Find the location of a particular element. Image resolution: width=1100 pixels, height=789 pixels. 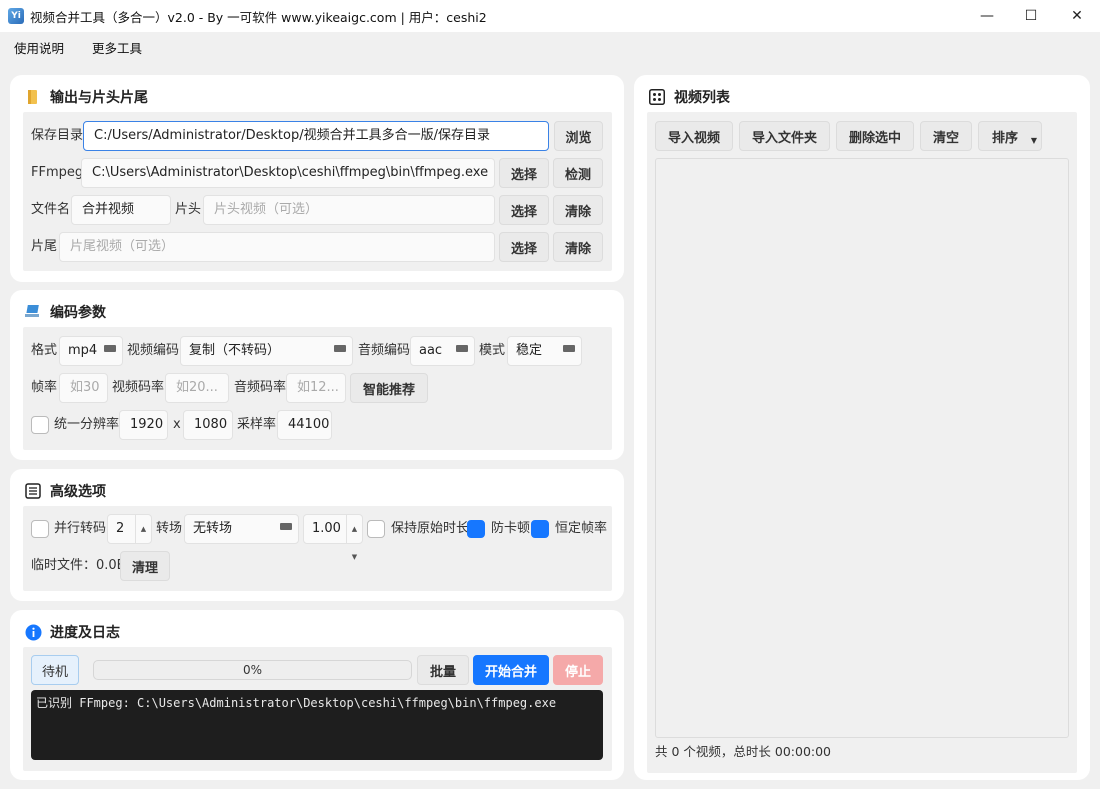

outro-clear-button: 清除 is located at coordinates (578, 247).